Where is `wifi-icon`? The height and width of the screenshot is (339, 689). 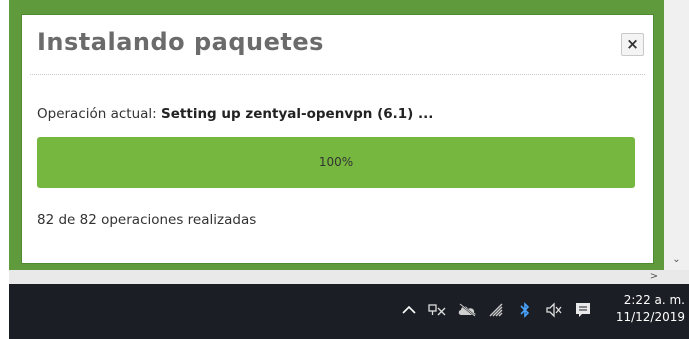
wifi-icon is located at coordinates (496, 310).